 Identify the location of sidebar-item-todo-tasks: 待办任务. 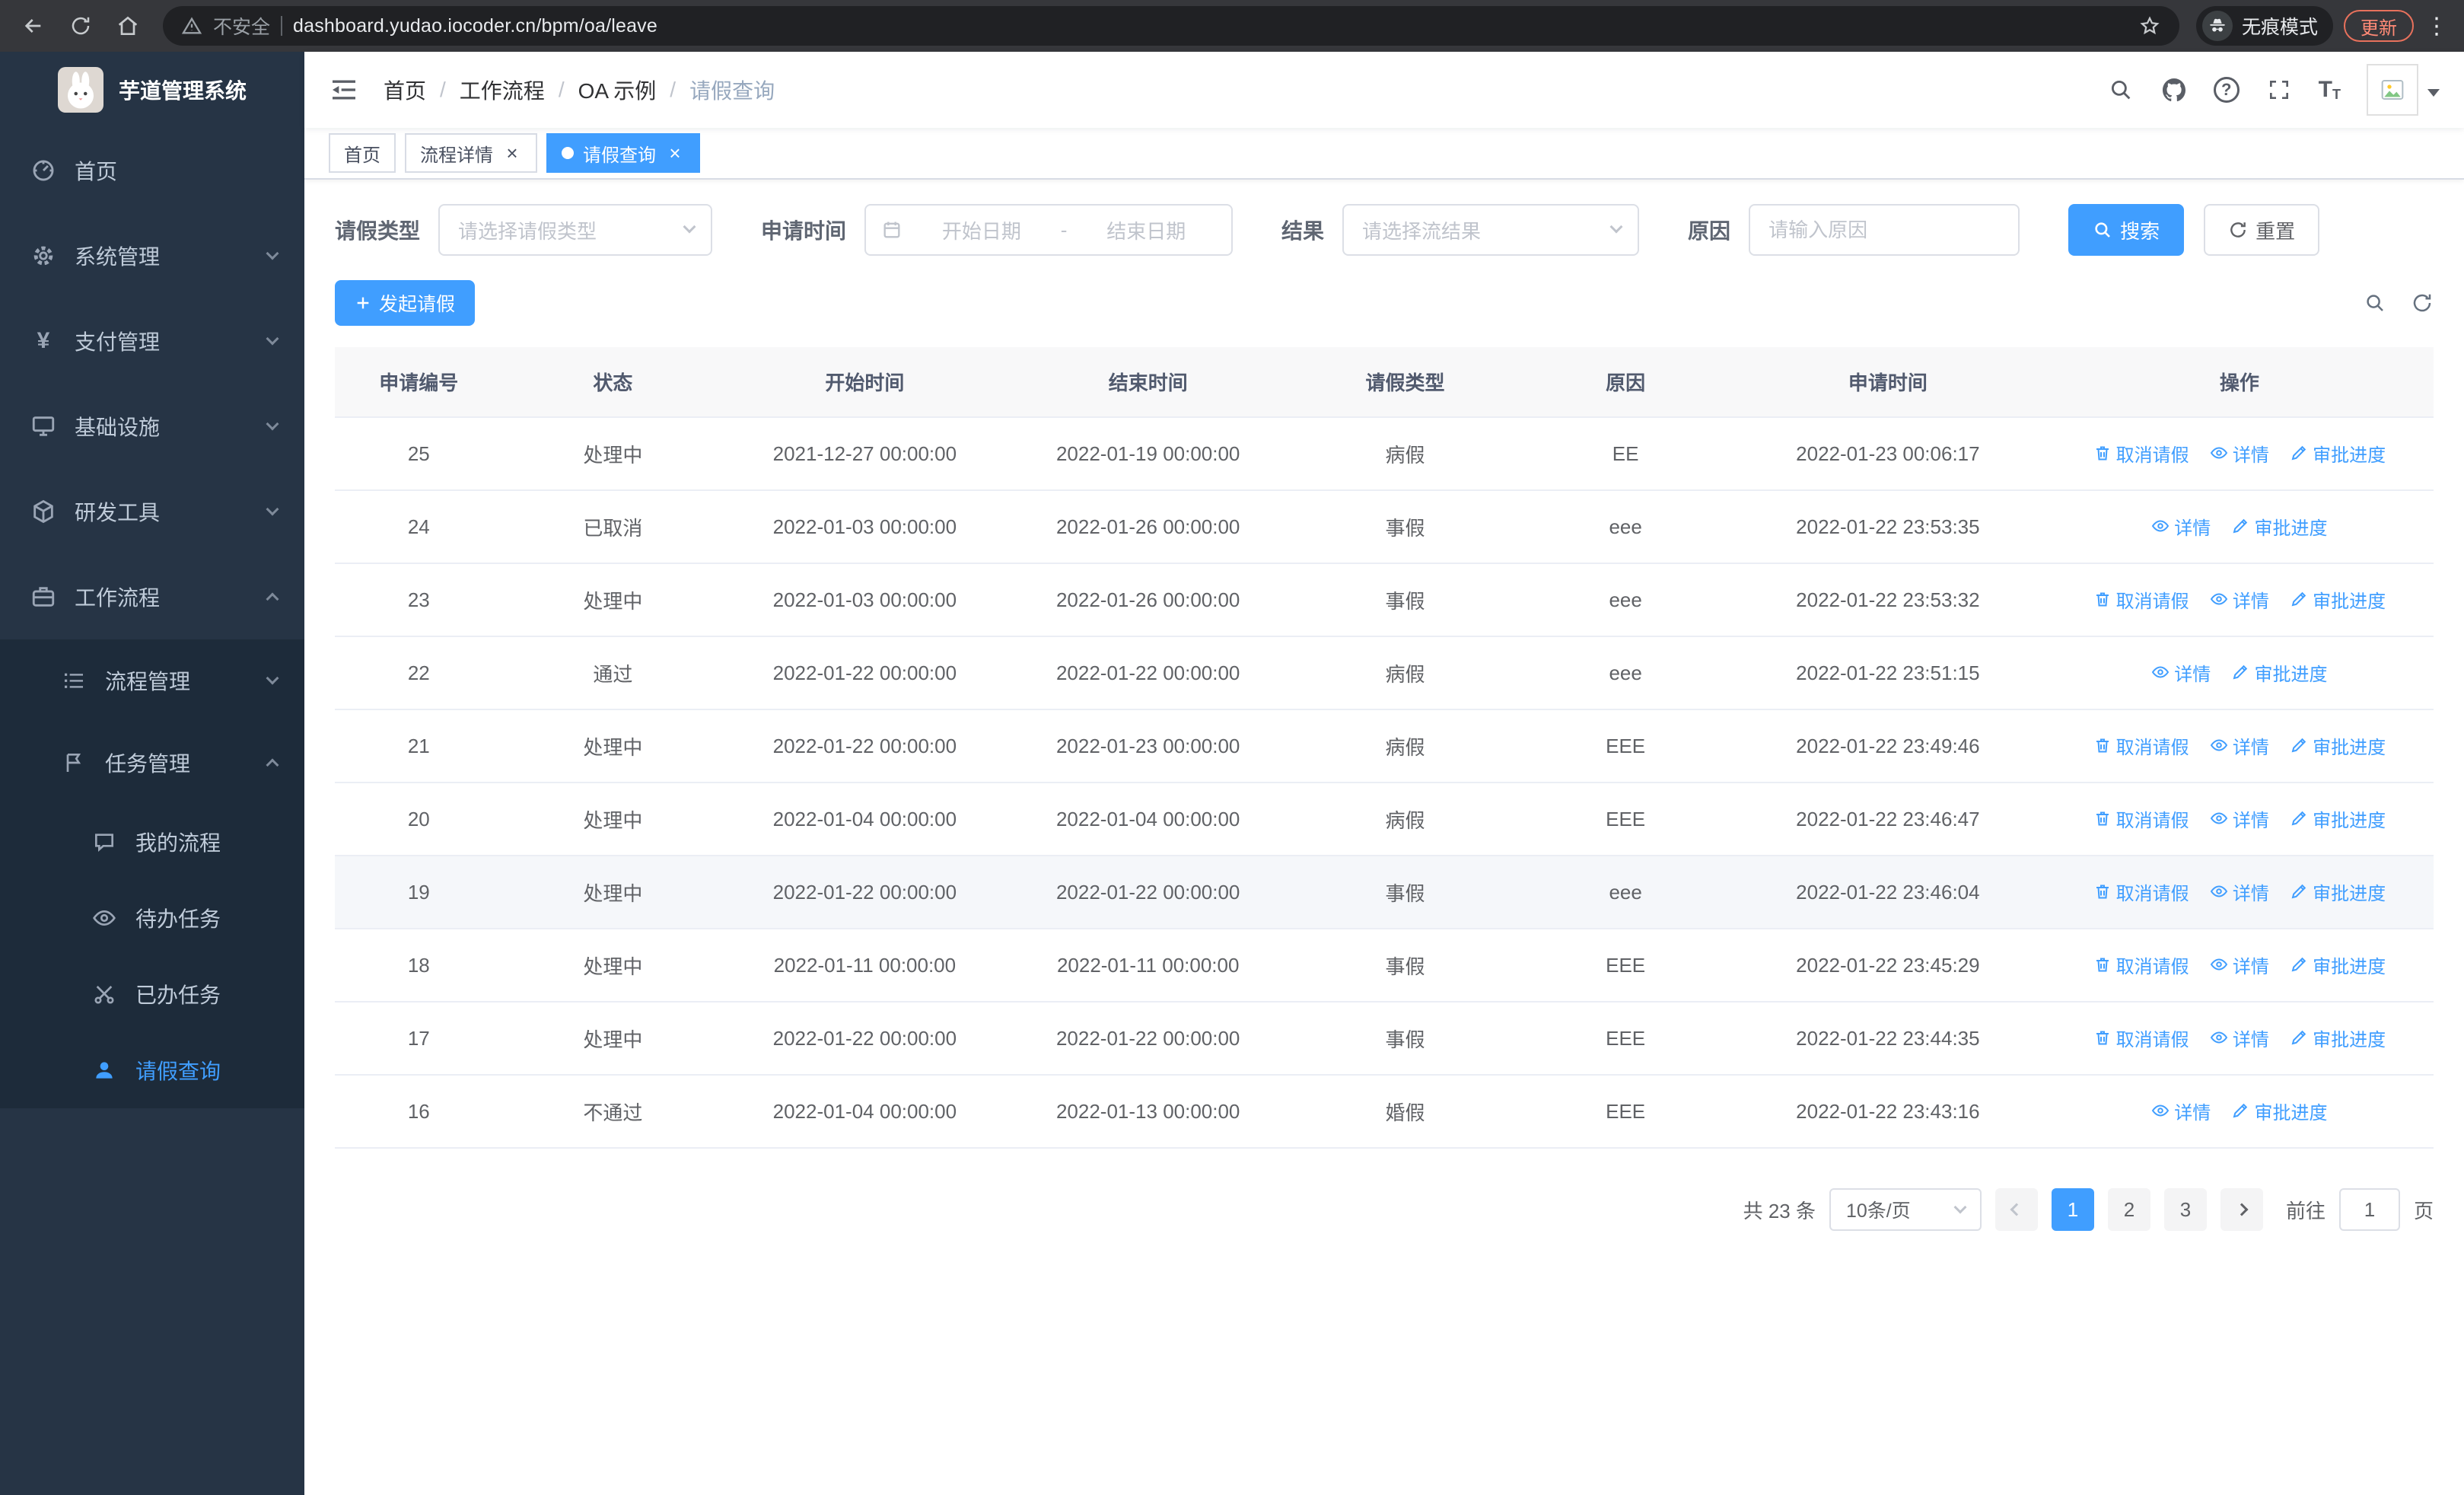
(152, 918).